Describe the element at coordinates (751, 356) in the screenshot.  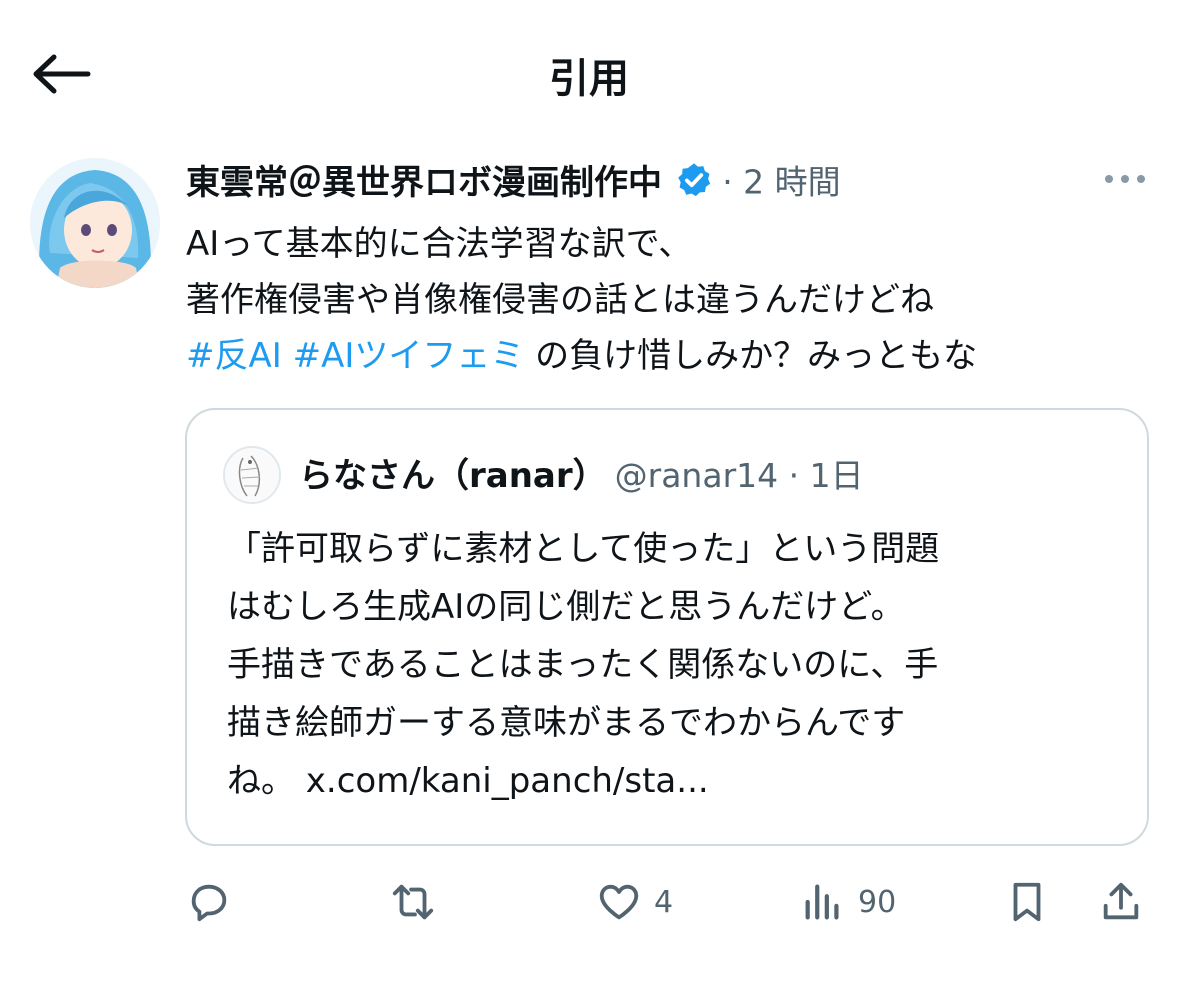
I see `tweet-text-segment: の負け惜しみか？みっともな` at that location.